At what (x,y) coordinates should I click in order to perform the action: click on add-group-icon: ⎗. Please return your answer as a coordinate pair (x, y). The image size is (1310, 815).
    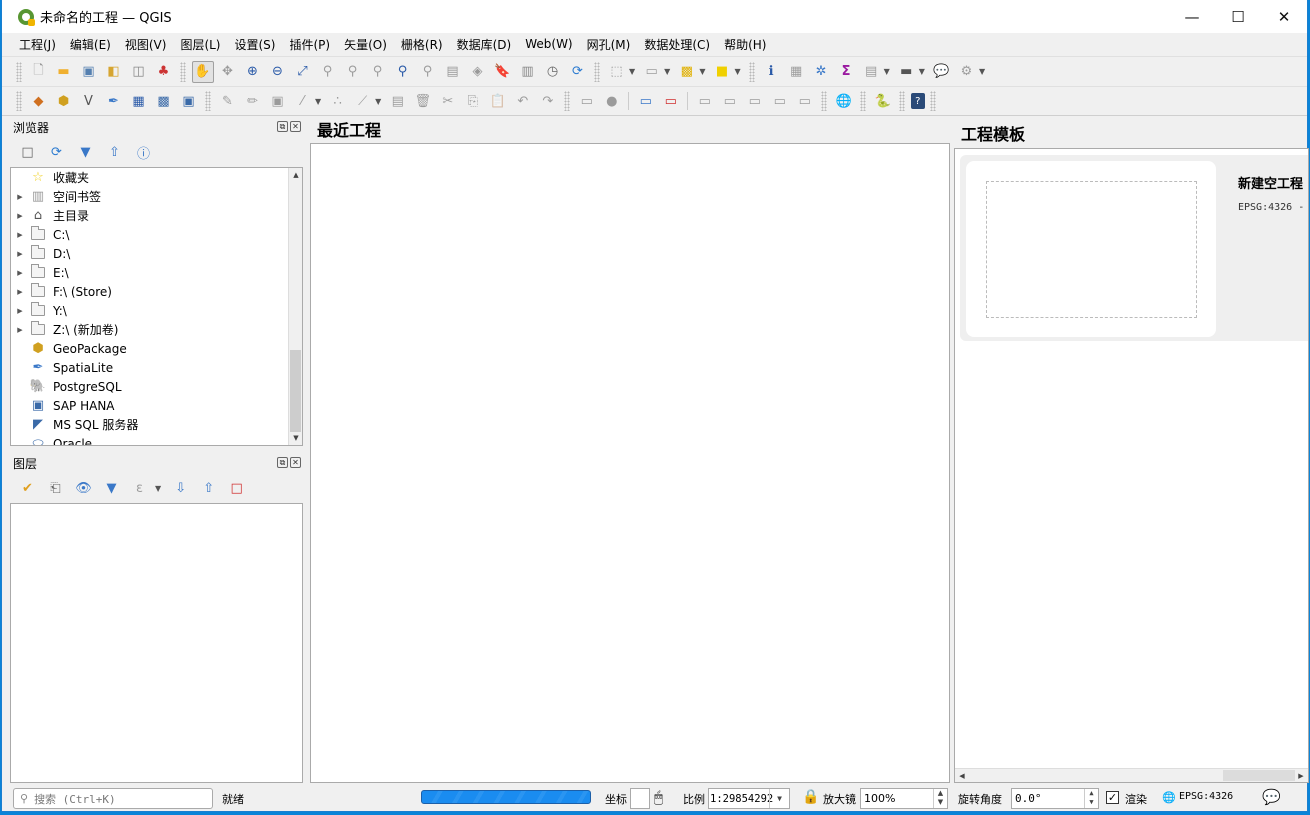
    Looking at the image, I should click on (56, 488).